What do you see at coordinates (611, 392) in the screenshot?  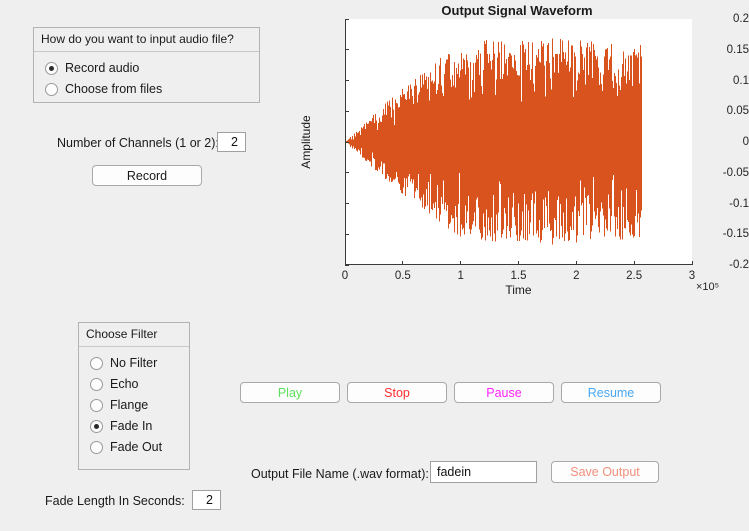 I see `resume-button: Resume` at bounding box center [611, 392].